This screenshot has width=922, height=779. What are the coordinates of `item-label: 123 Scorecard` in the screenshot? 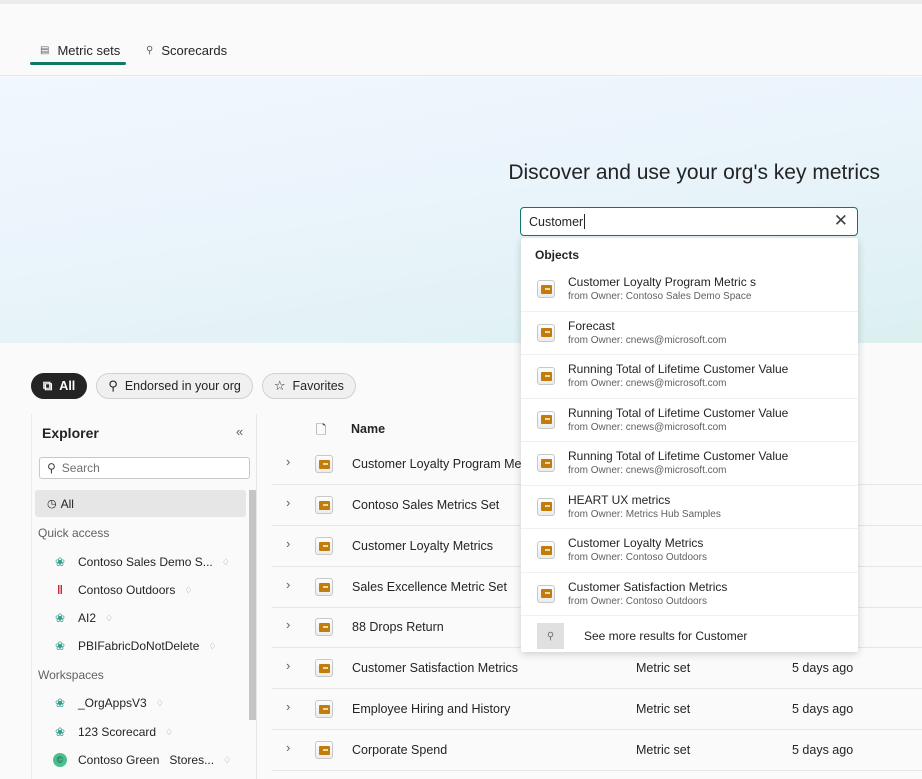 It's located at (117, 732).